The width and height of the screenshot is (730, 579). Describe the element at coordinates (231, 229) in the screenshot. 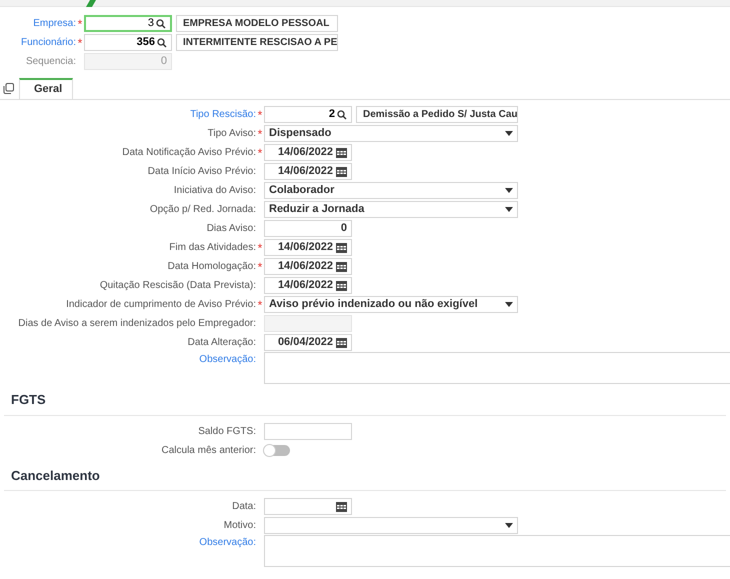

I see `field-label: Dias Aviso:` at that location.